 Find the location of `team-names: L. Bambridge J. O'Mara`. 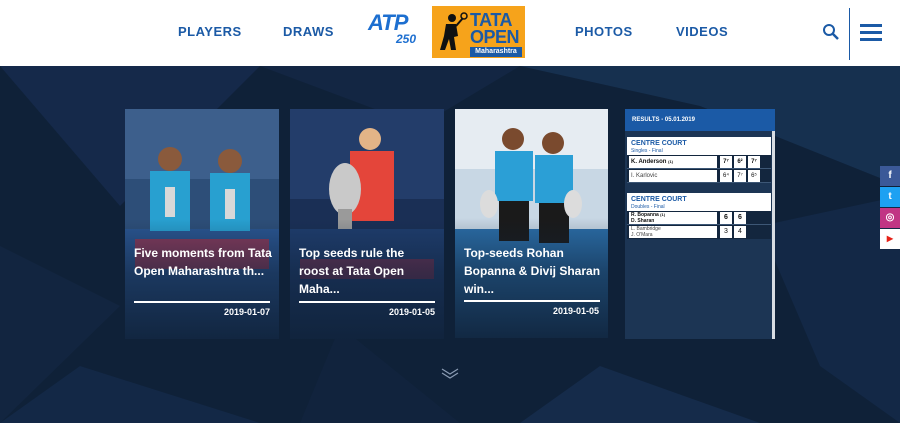

team-names: L. Bambridge J. O'Mara is located at coordinates (673, 232).